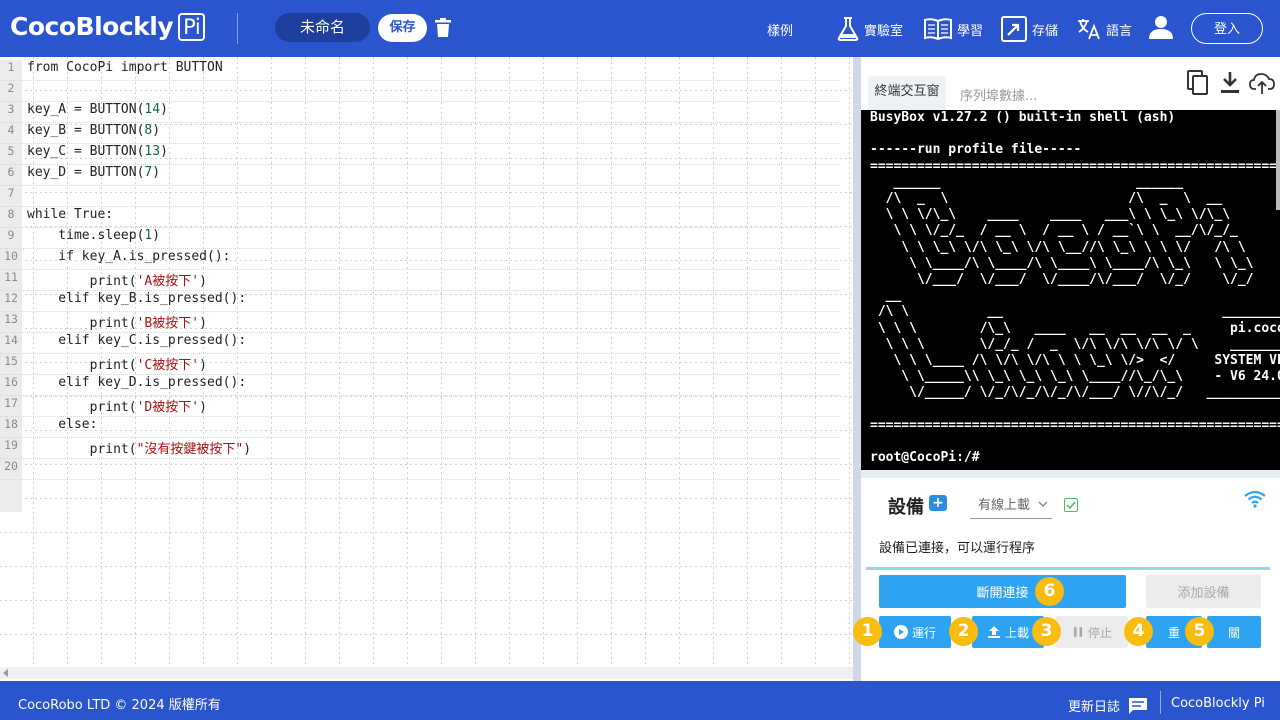  I want to click on nav-language: 語言, so click(1104, 29).